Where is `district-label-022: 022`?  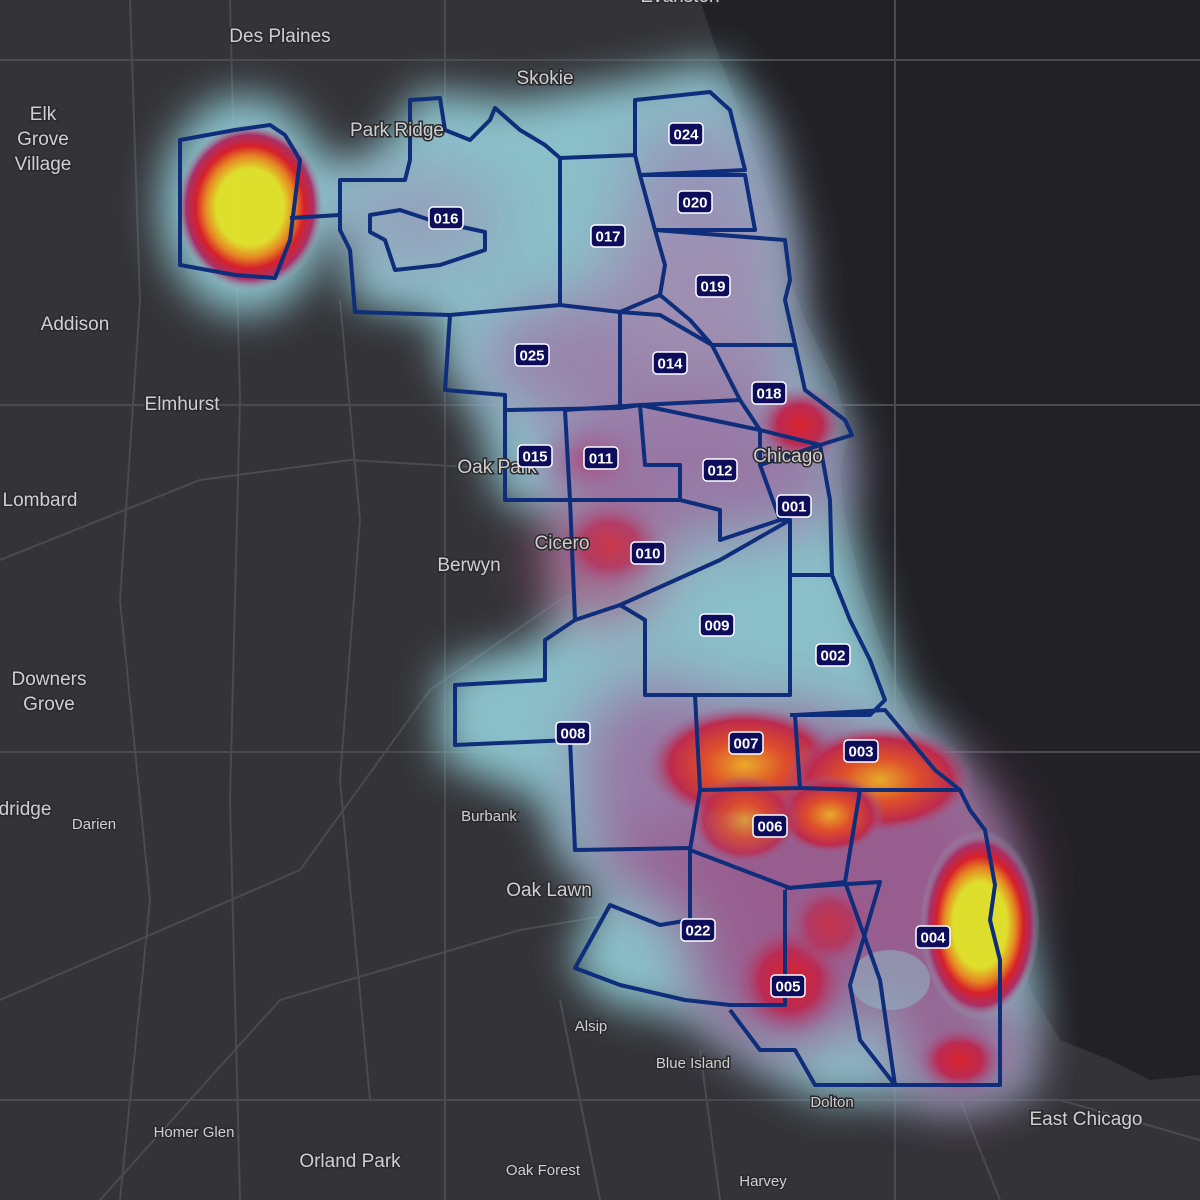 district-label-022: 022 is located at coordinates (698, 930).